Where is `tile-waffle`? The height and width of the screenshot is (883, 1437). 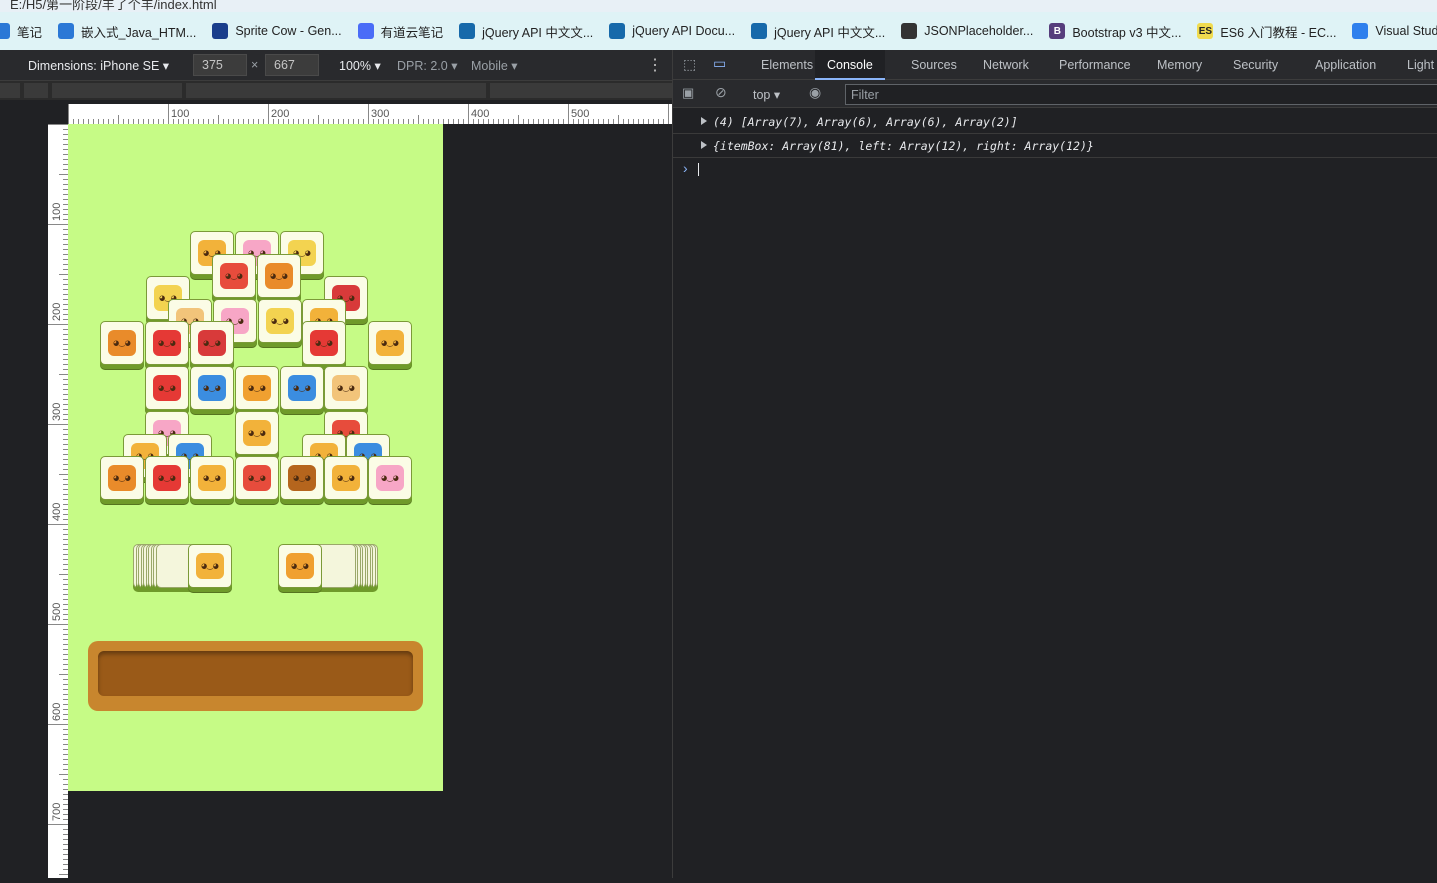 tile-waffle is located at coordinates (257, 388).